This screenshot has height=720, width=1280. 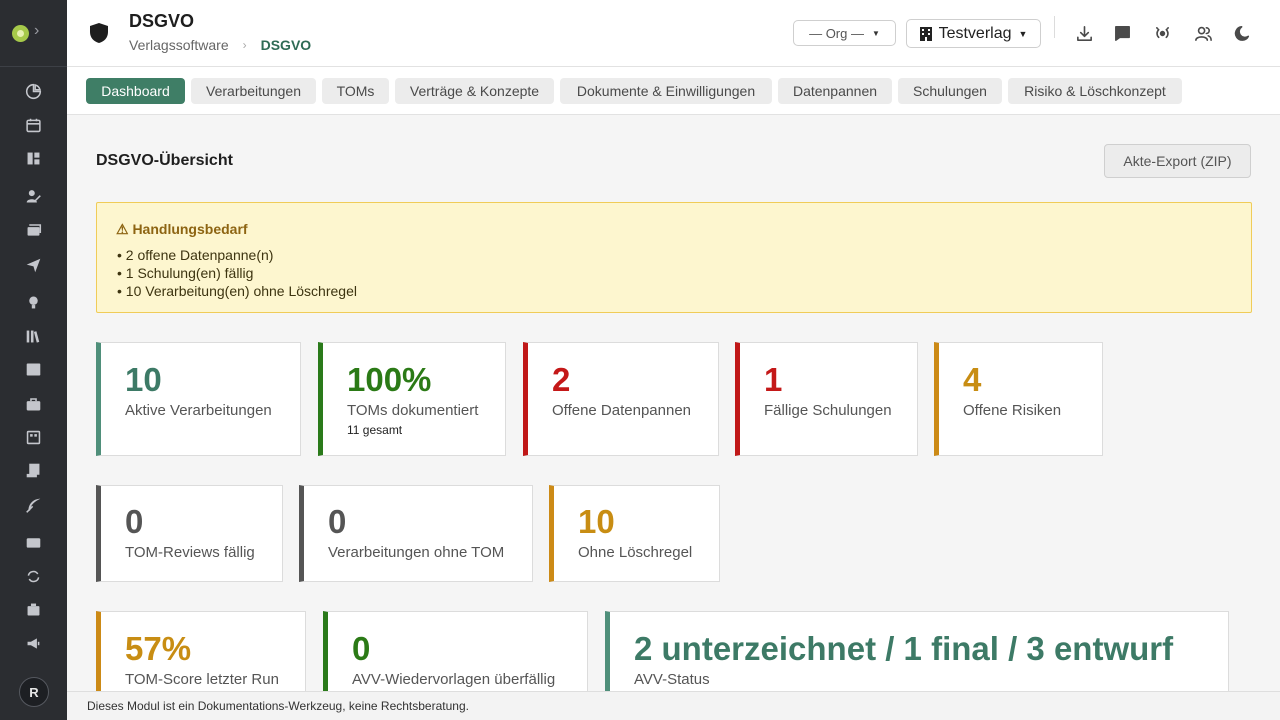 What do you see at coordinates (925, 33) in the screenshot?
I see `building-icon` at bounding box center [925, 33].